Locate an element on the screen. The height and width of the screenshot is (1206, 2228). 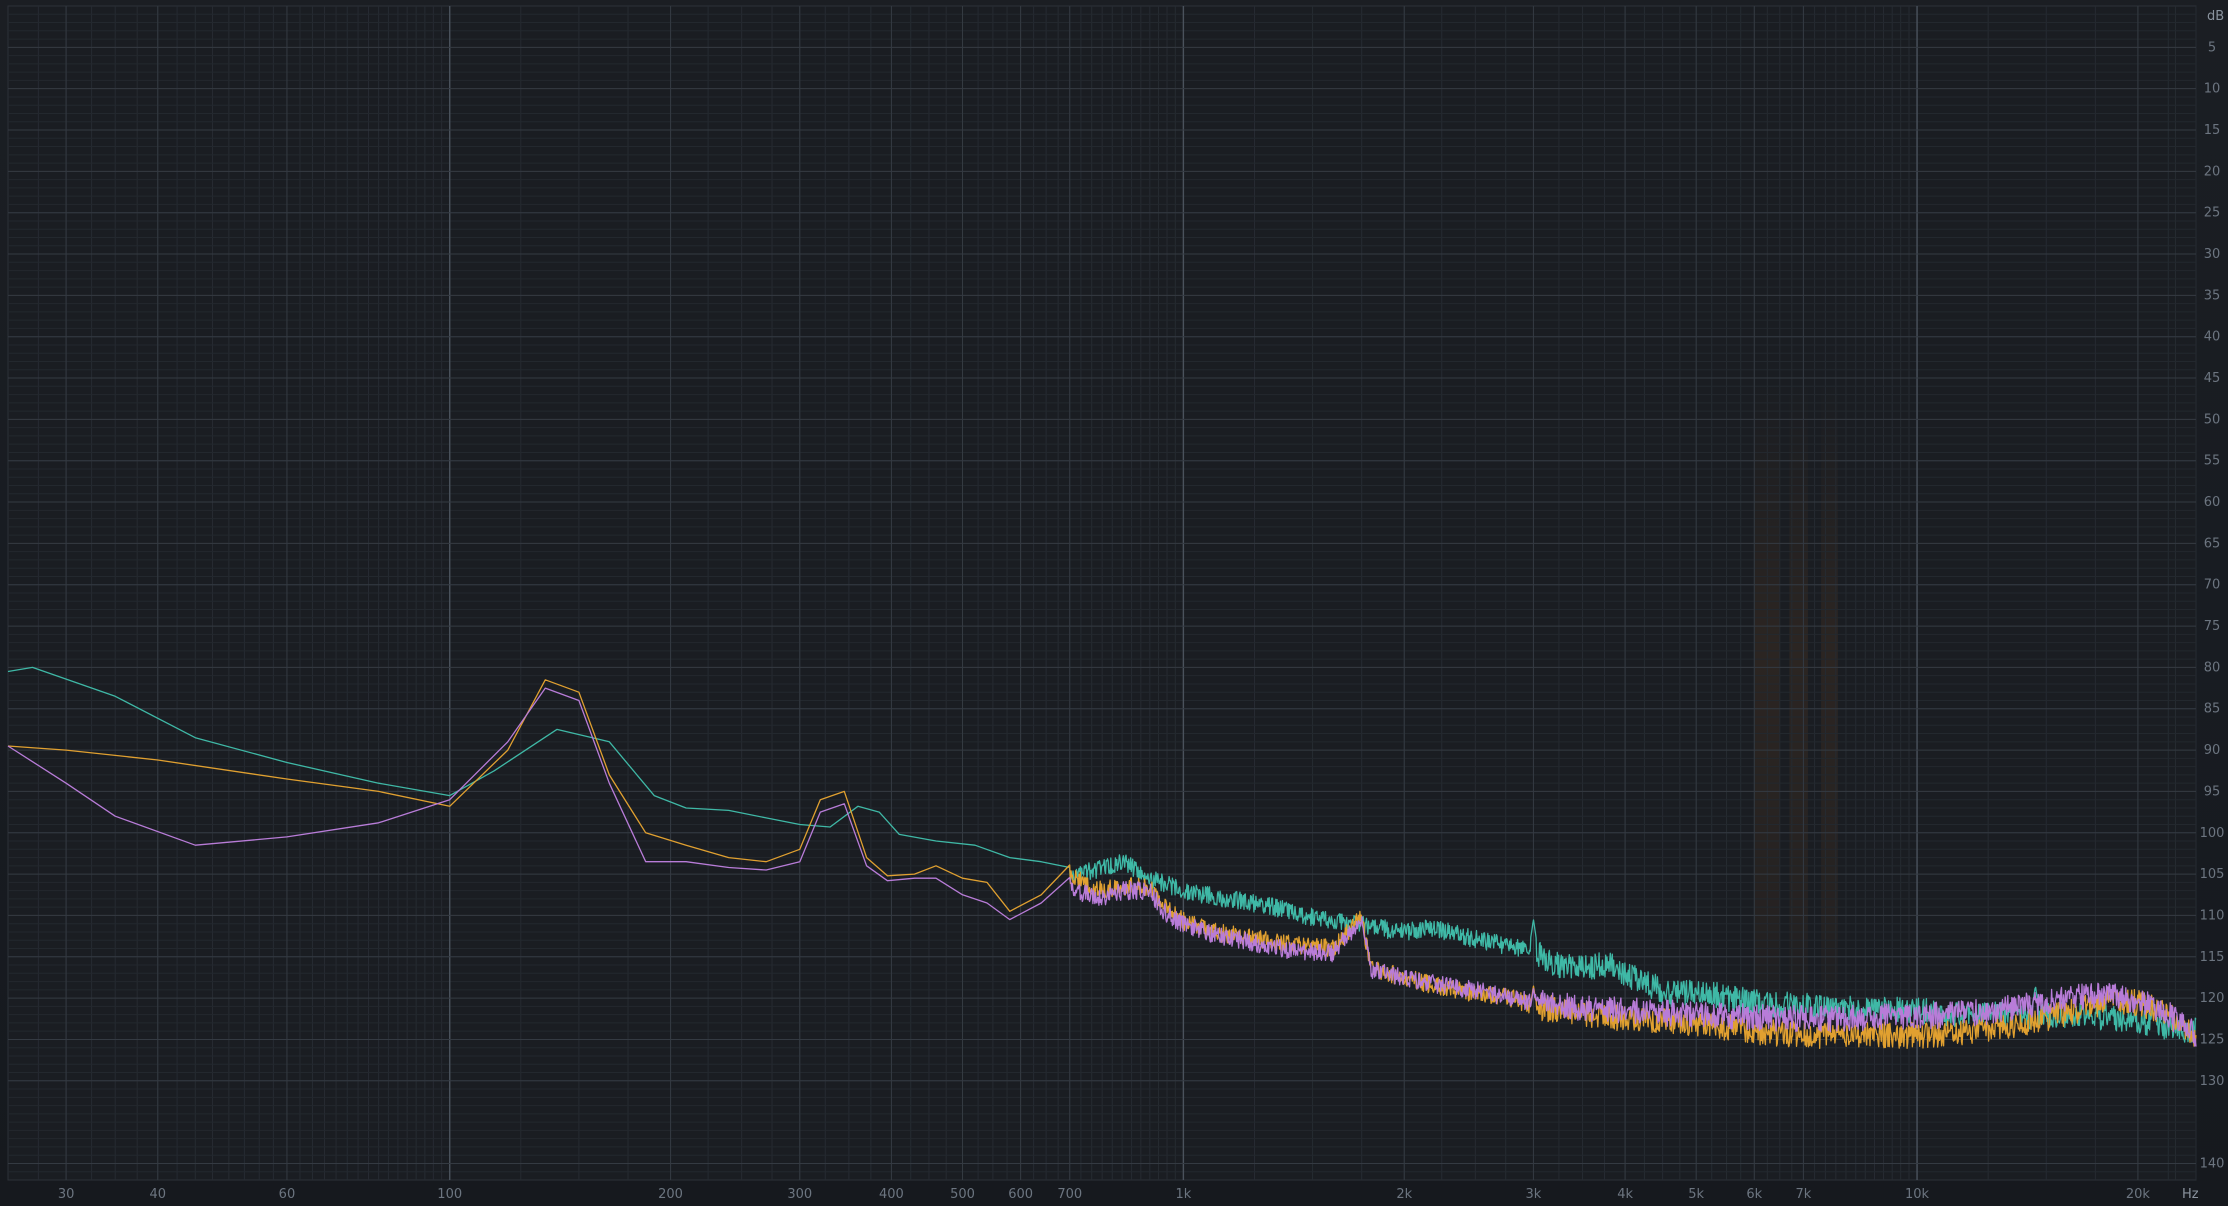
x-tick-label: 100 is located at coordinates (449, 1194).